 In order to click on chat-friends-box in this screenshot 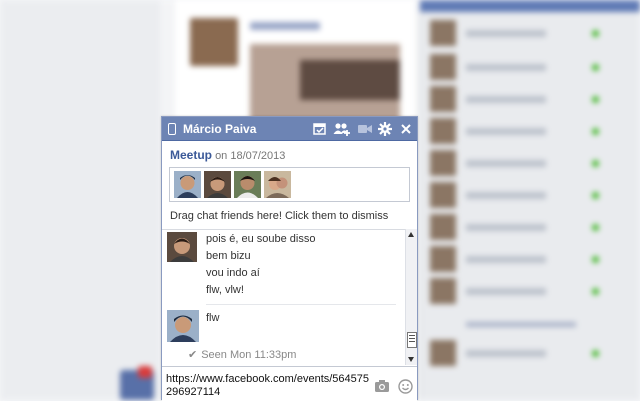, I will do `click(289, 184)`.